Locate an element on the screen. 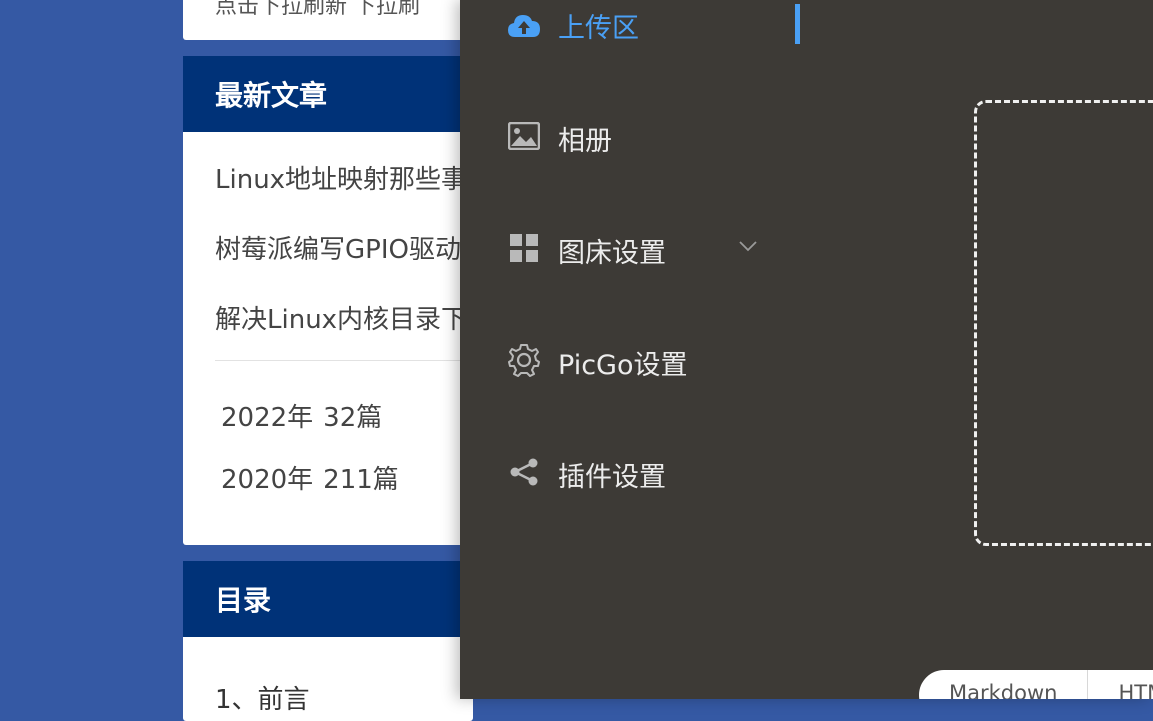  toc-item: 1、前言 is located at coordinates (262, 697).